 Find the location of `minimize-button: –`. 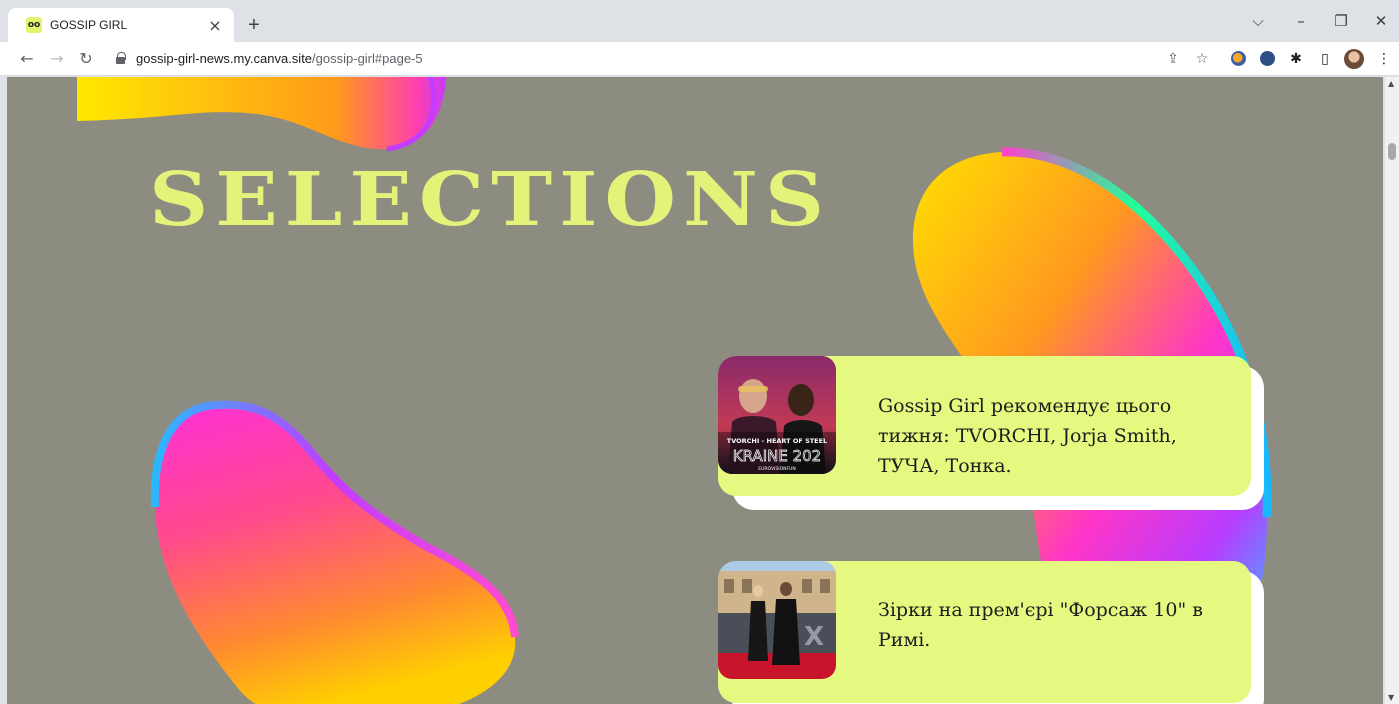

minimize-button: – is located at coordinates (1301, 21).